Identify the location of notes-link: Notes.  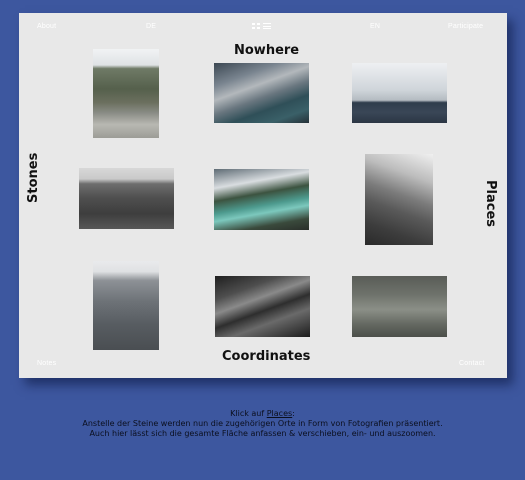
(46, 363).